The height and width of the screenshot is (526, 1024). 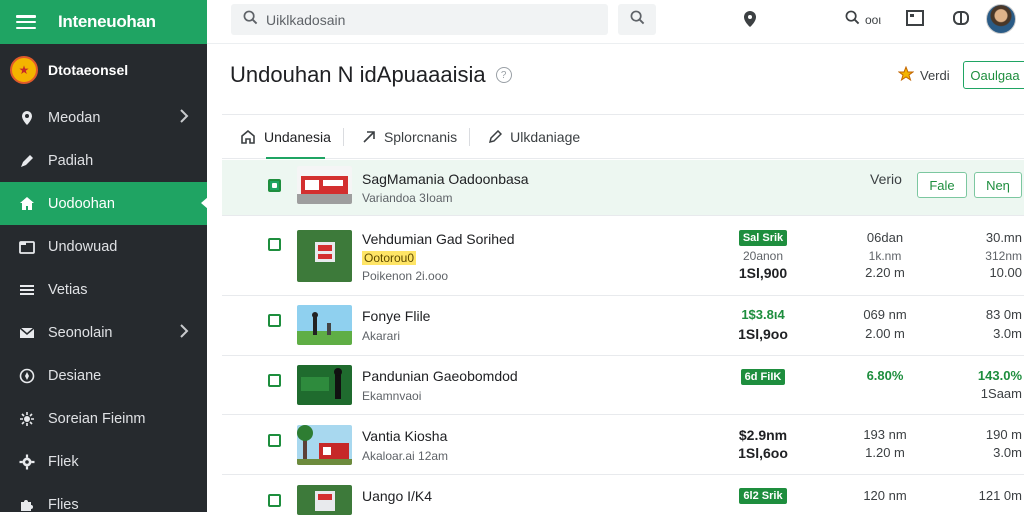 What do you see at coordinates (885, 272) in the screenshot?
I see `metric-b3: 2.20 m` at bounding box center [885, 272].